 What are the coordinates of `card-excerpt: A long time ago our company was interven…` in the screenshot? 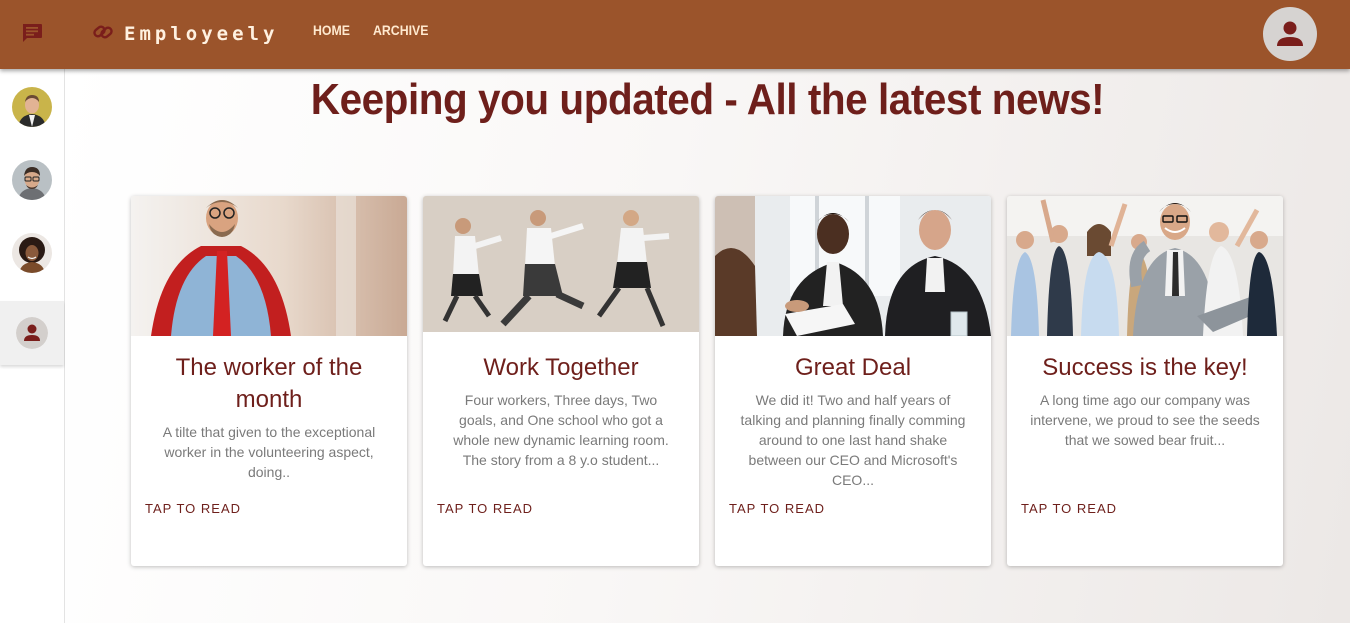 It's located at (1145, 420).